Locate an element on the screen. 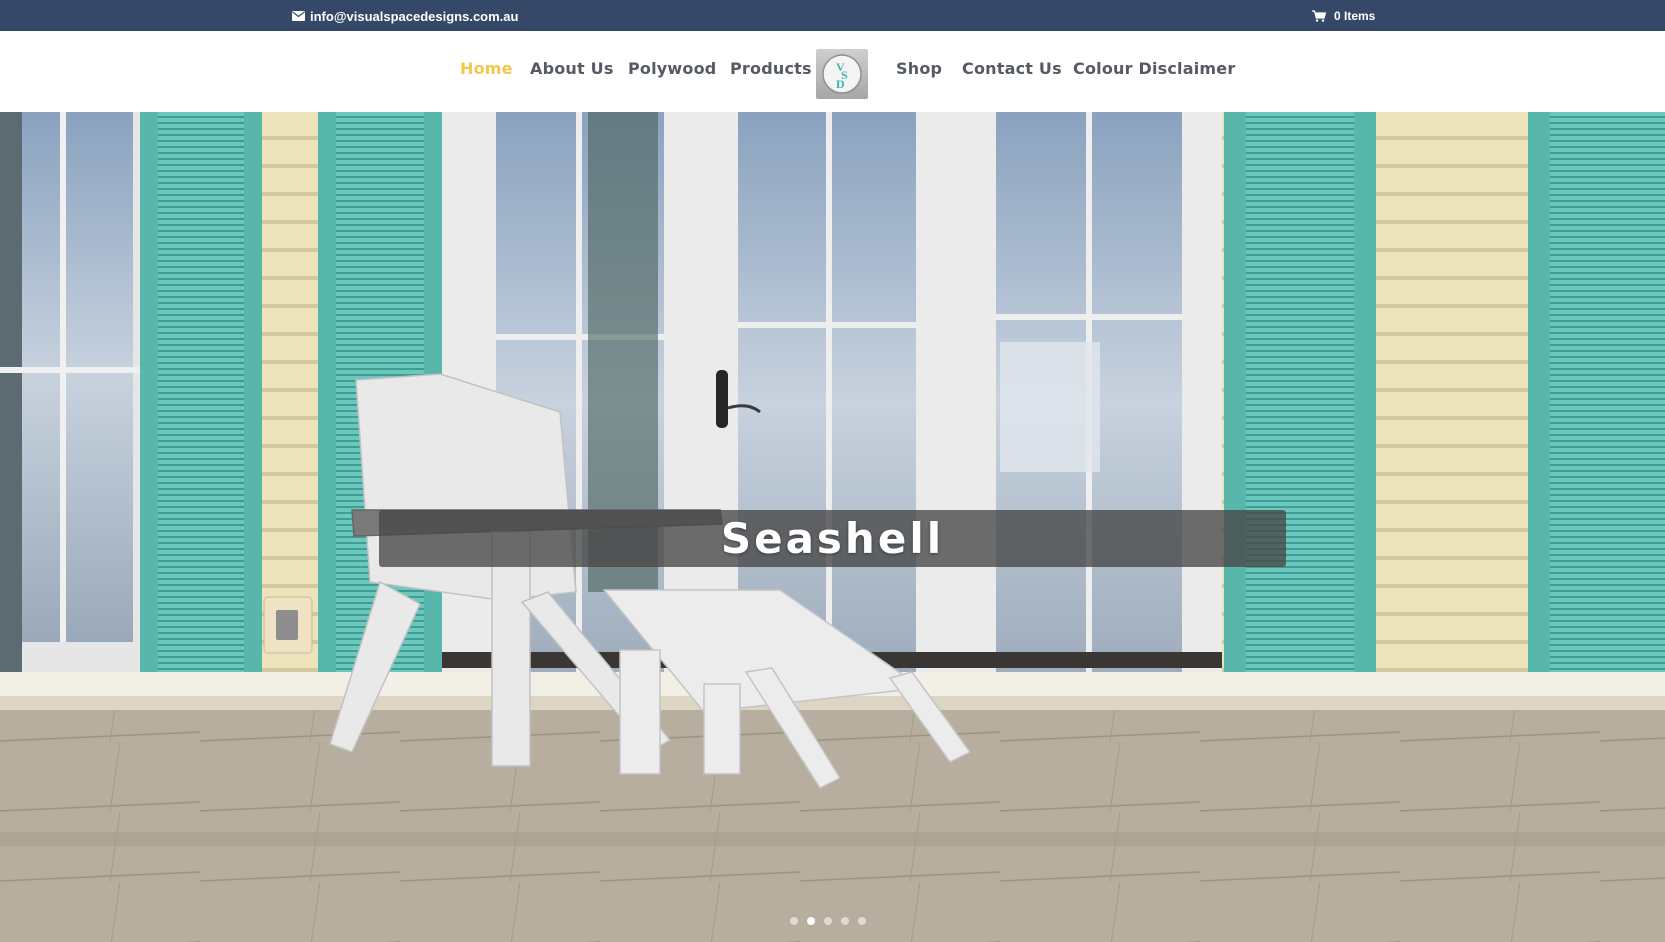  site-logo: V S D is located at coordinates (842, 74).